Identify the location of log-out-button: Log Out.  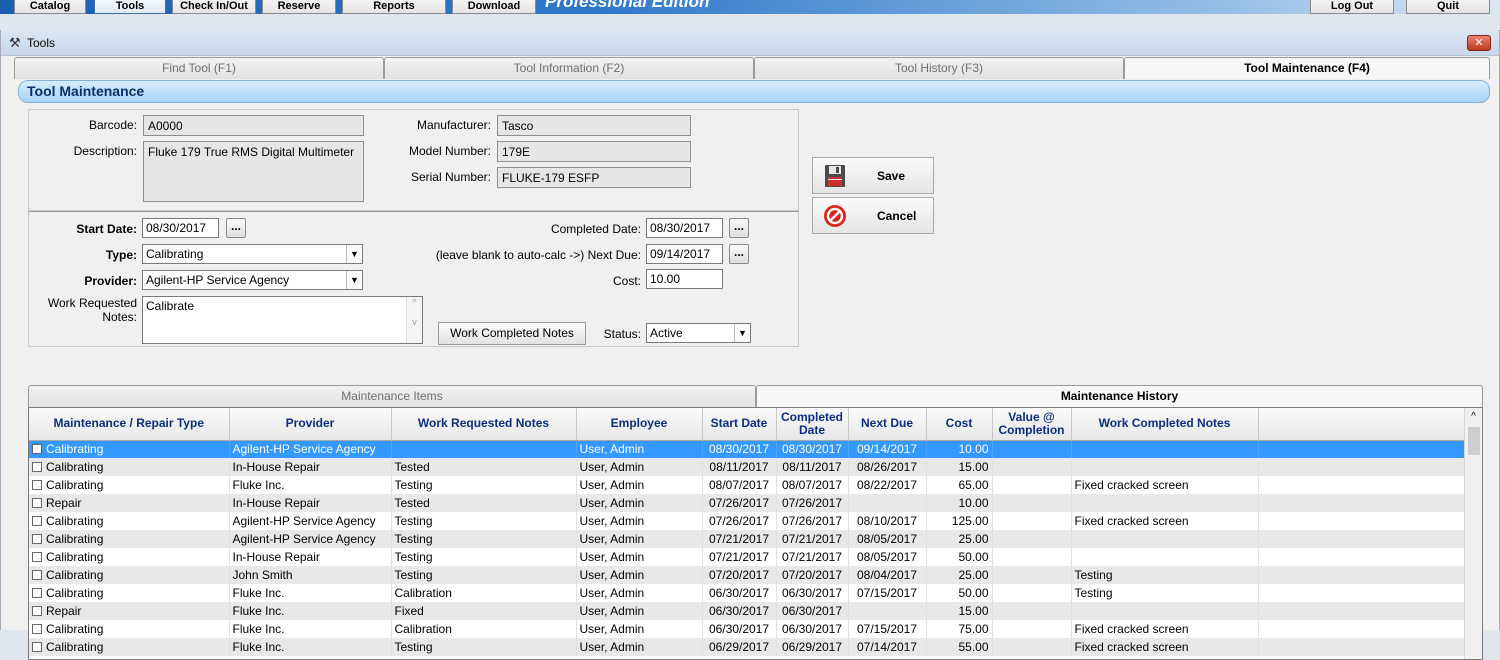
(1352, 7).